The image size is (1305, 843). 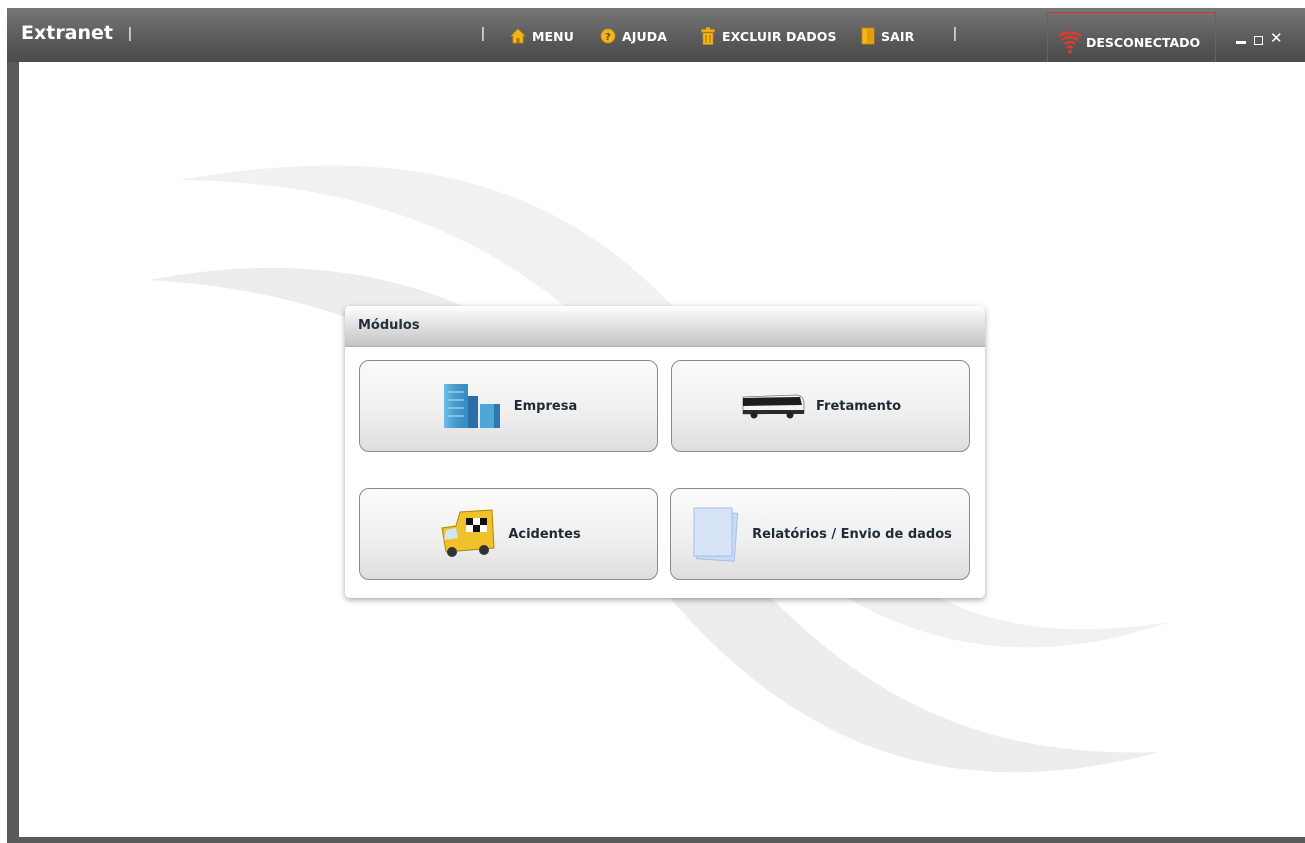 I want to click on module-acidentes-label: Acidentes, so click(x=544, y=534).